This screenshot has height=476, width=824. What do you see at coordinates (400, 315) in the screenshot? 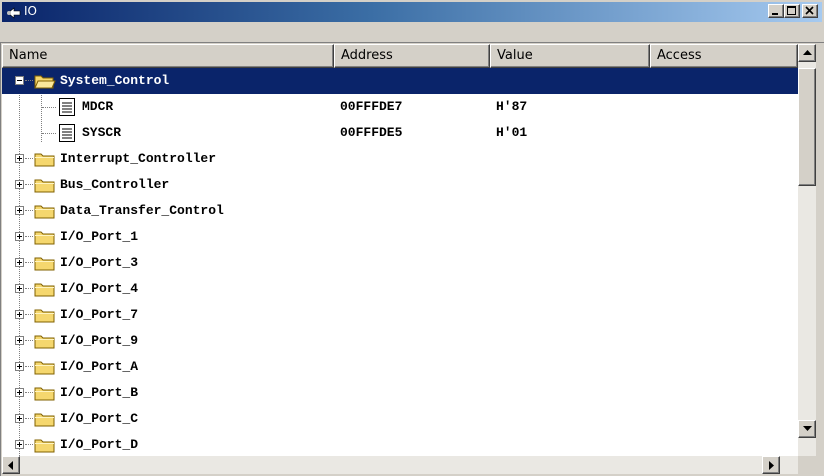
I see `tree-folder-row: I/O_Port_7` at bounding box center [400, 315].